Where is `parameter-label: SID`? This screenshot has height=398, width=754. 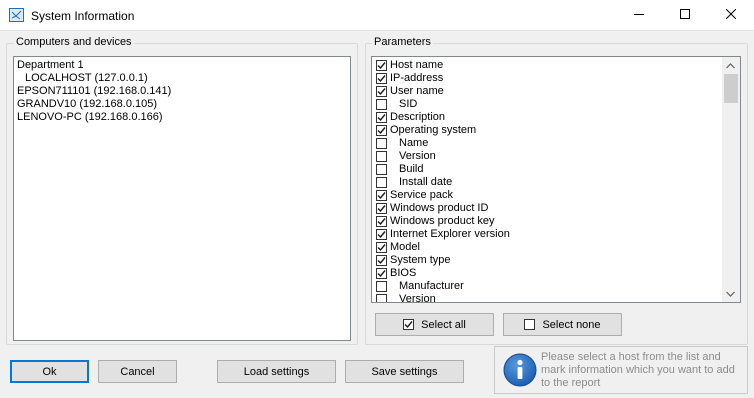 parameter-label: SID is located at coordinates (408, 104).